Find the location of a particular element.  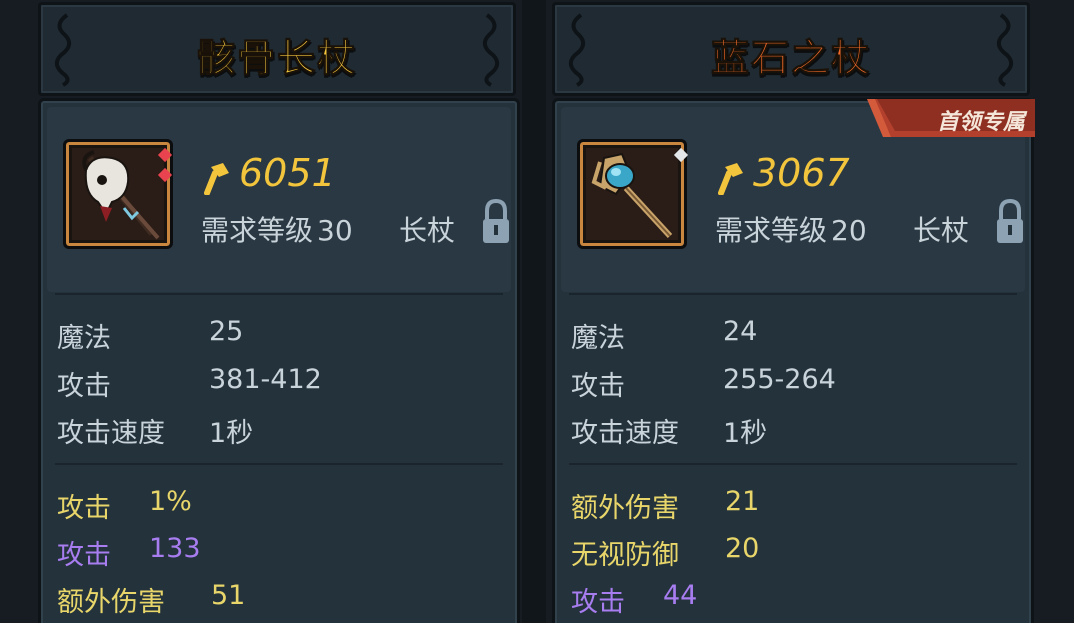

power-value: 3067 is located at coordinates (801, 173).